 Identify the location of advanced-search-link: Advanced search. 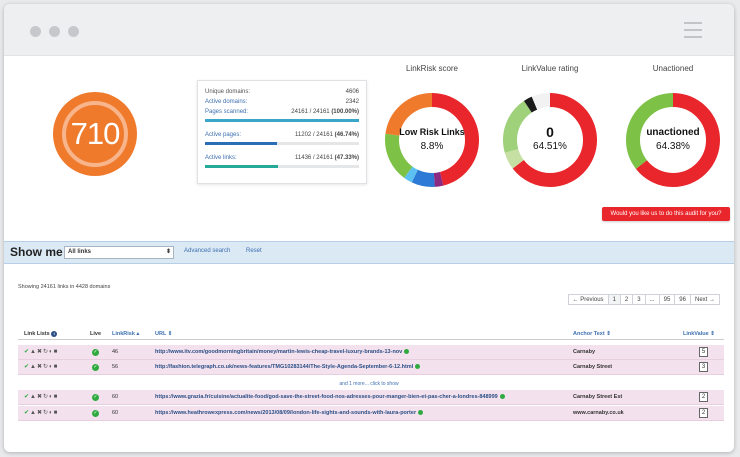
(207, 251).